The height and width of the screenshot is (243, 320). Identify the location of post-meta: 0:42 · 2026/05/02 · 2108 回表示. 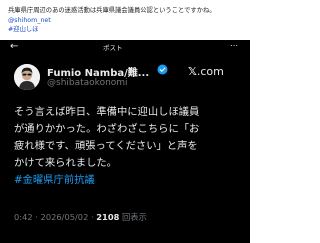
(80, 217).